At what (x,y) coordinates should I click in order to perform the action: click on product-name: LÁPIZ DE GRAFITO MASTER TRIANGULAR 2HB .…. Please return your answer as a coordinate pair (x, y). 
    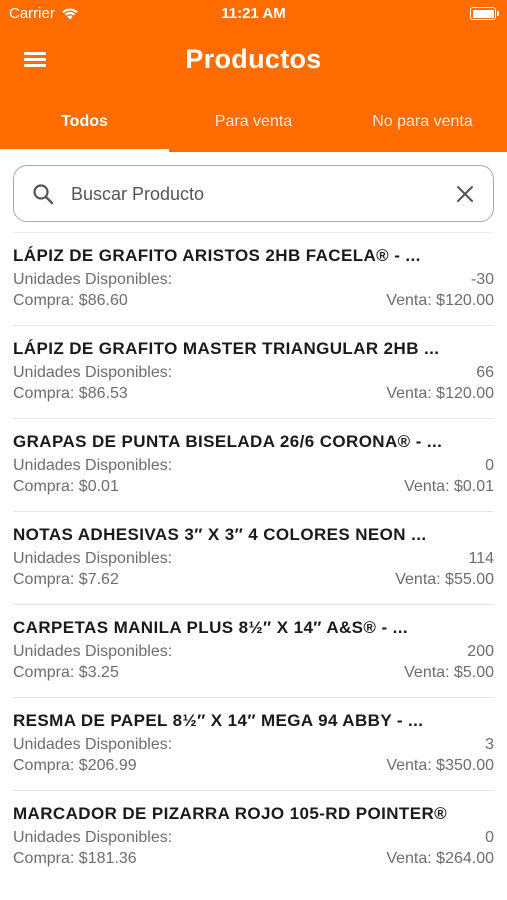
    Looking at the image, I should click on (226, 348).